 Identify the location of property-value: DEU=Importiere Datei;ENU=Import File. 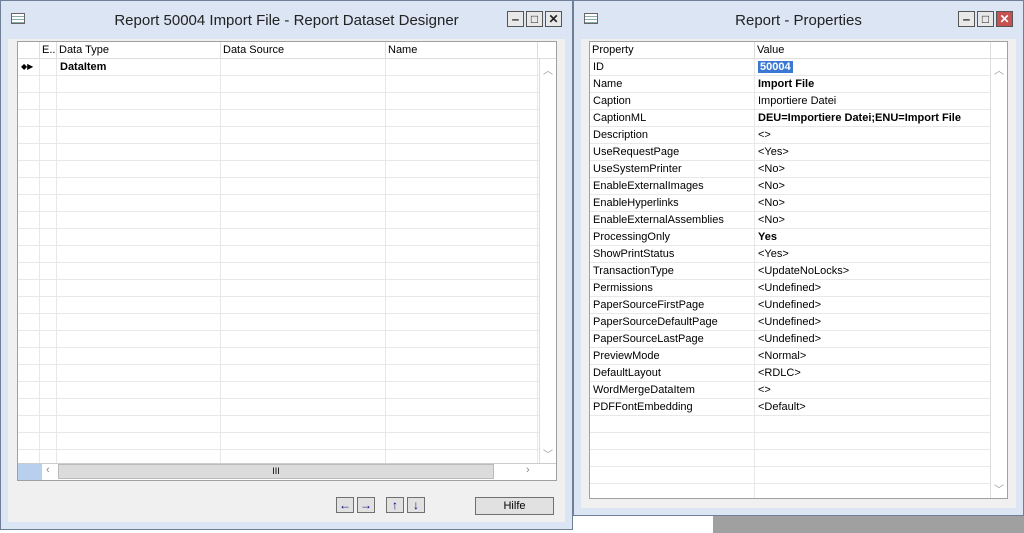
(873, 118).